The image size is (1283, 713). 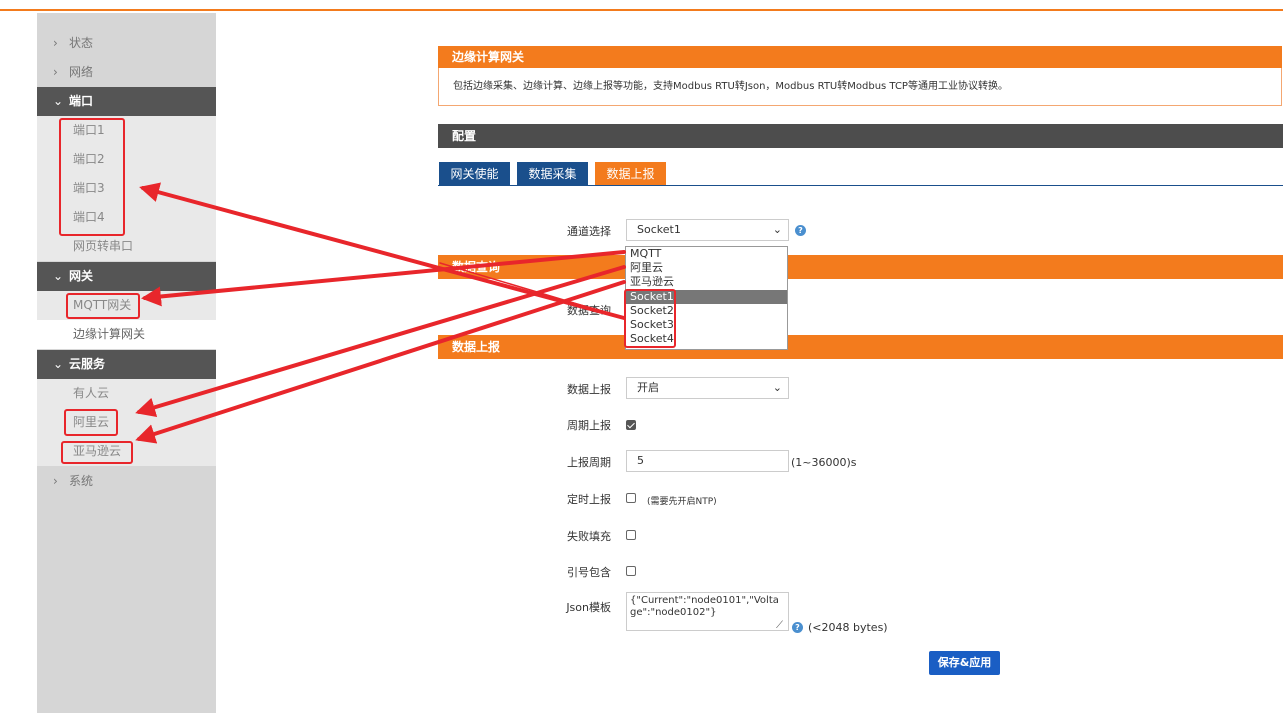 I want to click on sidebar-item-status: › 状态, so click(x=126, y=43).